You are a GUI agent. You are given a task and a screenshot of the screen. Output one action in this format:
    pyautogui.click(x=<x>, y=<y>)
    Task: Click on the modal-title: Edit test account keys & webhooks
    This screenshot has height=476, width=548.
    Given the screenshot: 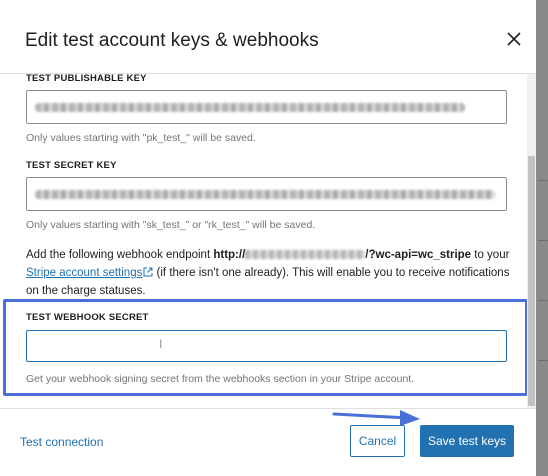 What is the action you would take?
    pyautogui.click(x=172, y=40)
    